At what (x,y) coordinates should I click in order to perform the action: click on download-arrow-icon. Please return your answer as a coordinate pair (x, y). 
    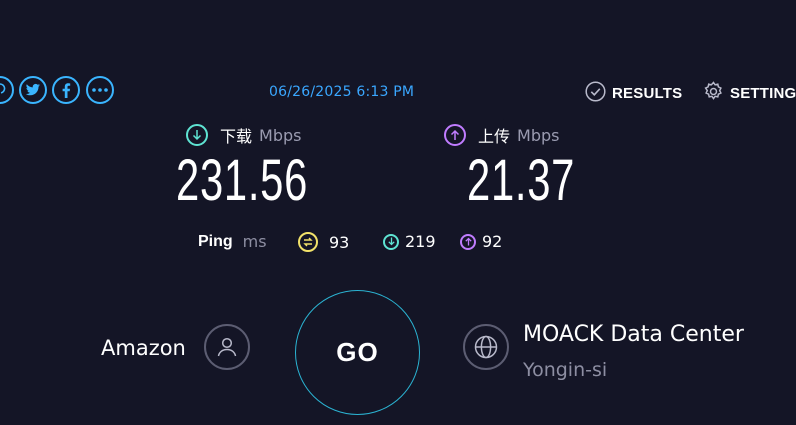
    Looking at the image, I should click on (197, 135).